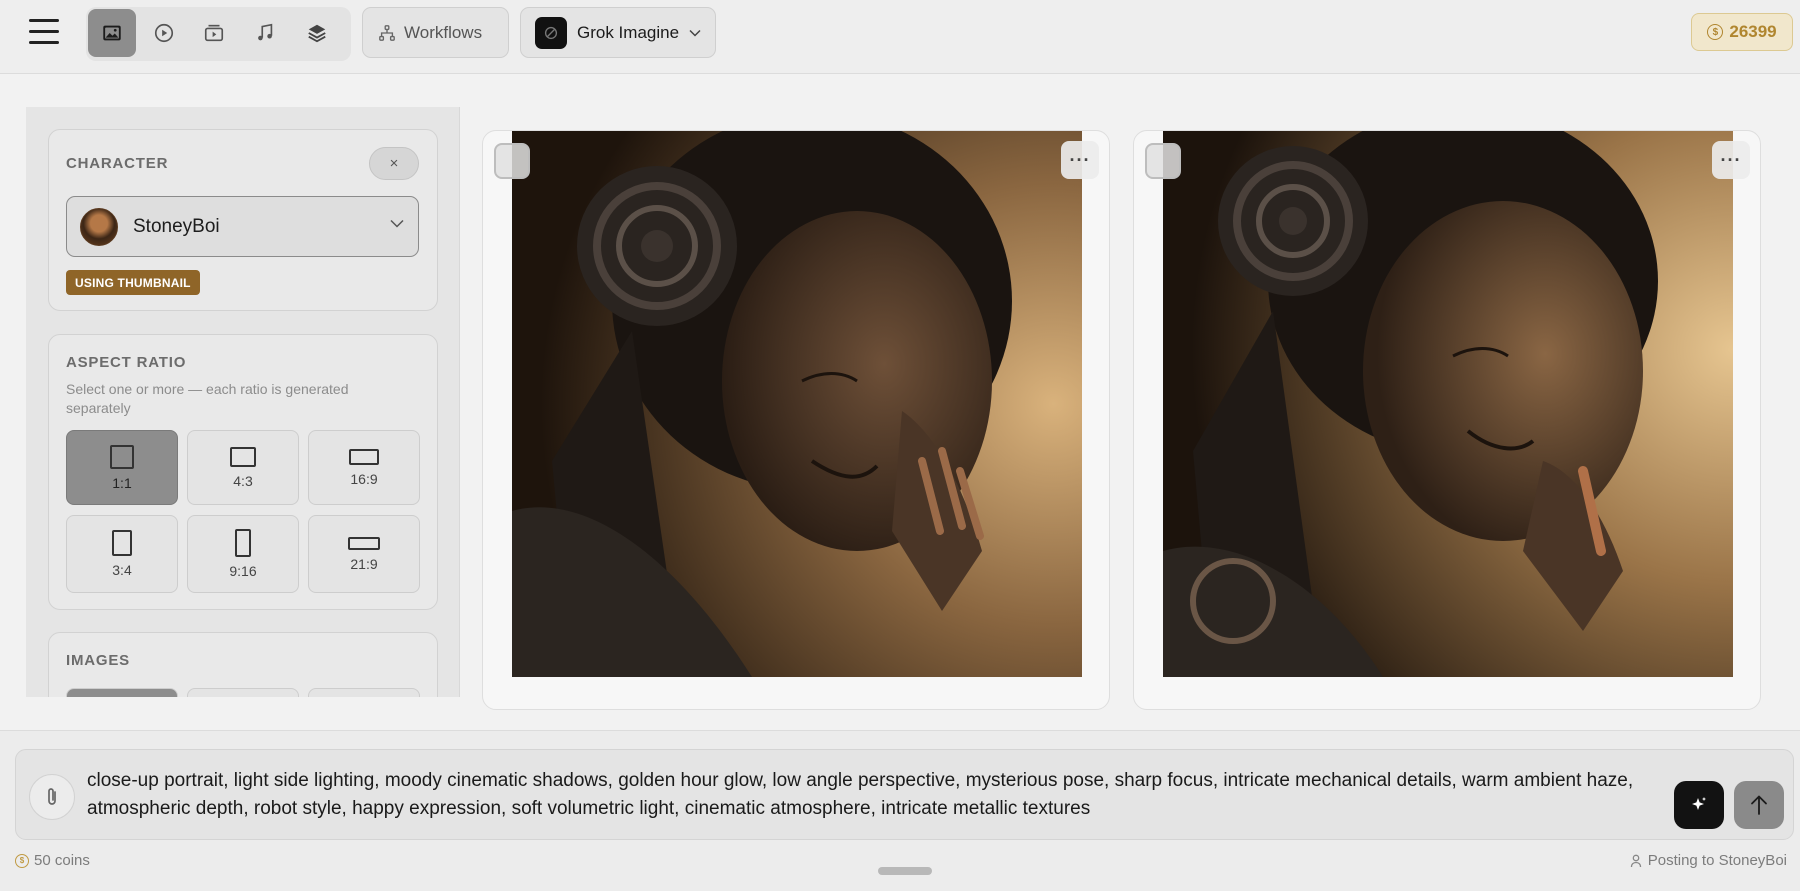 The image size is (1800, 891). I want to click on aspect-ratio-title: ASPECT RATIO, so click(126, 362).